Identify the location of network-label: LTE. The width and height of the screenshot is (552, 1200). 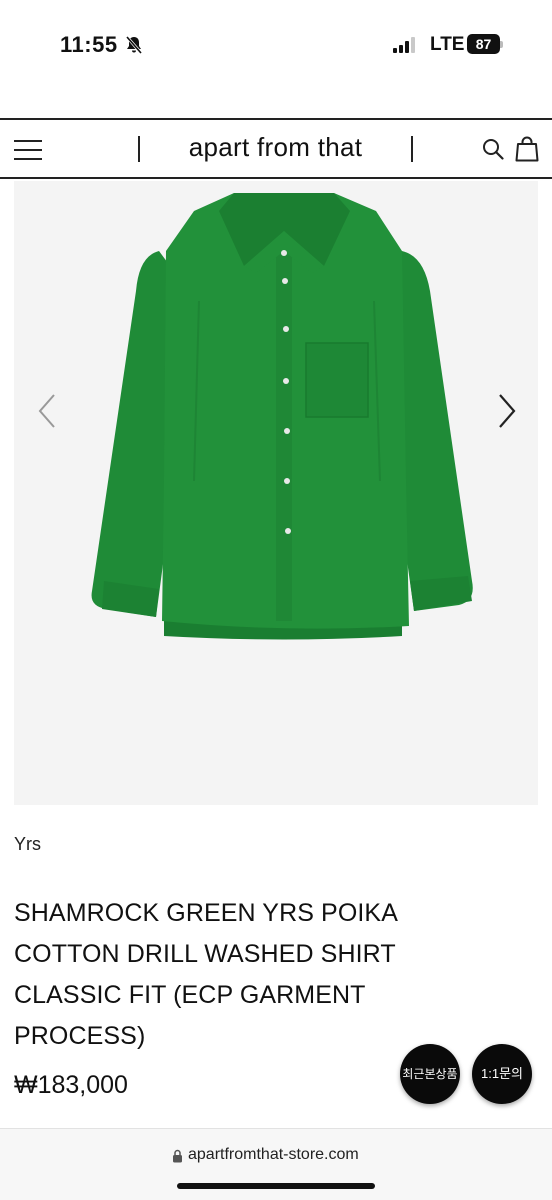
(447, 44).